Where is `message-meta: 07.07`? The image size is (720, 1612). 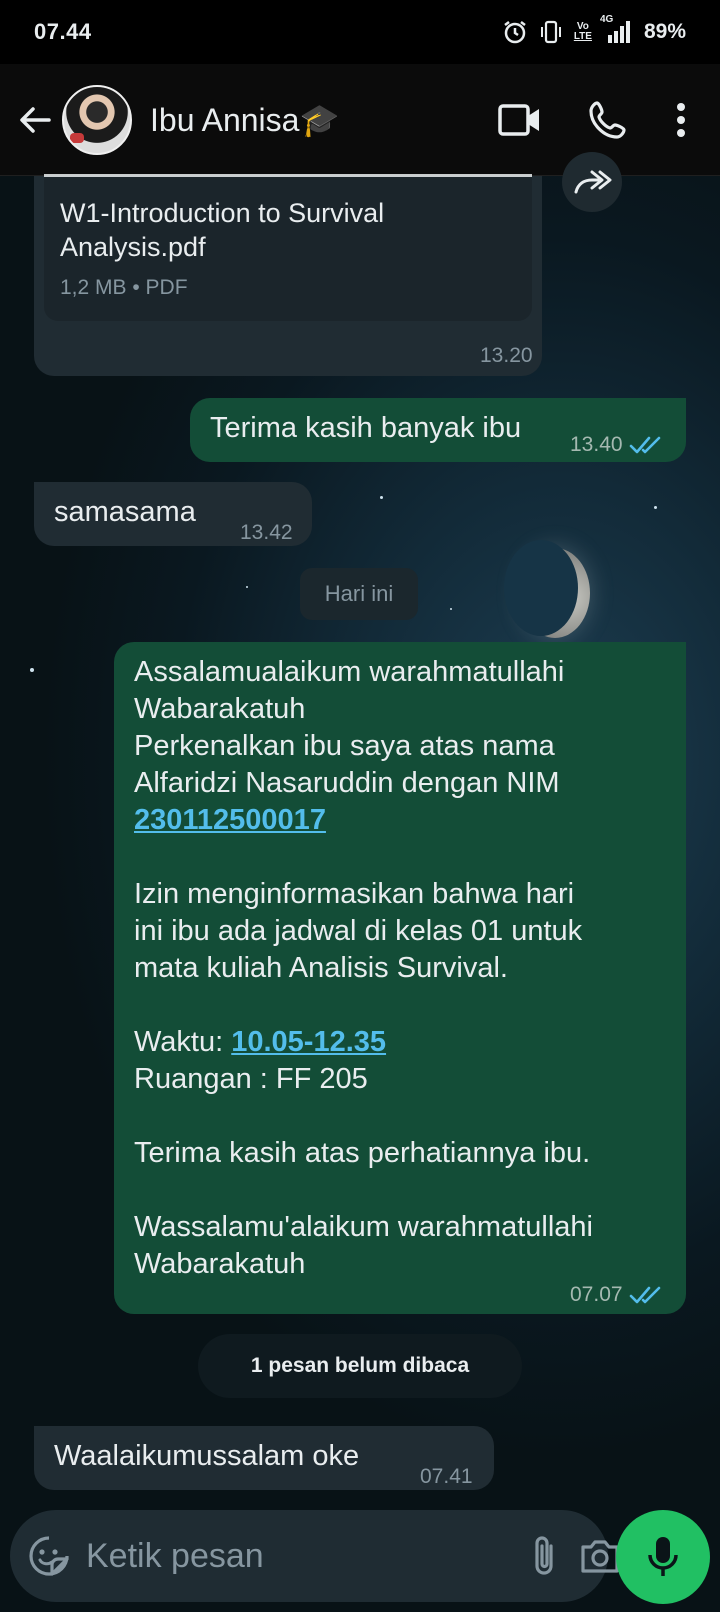
message-meta: 07.07 is located at coordinates (616, 1294).